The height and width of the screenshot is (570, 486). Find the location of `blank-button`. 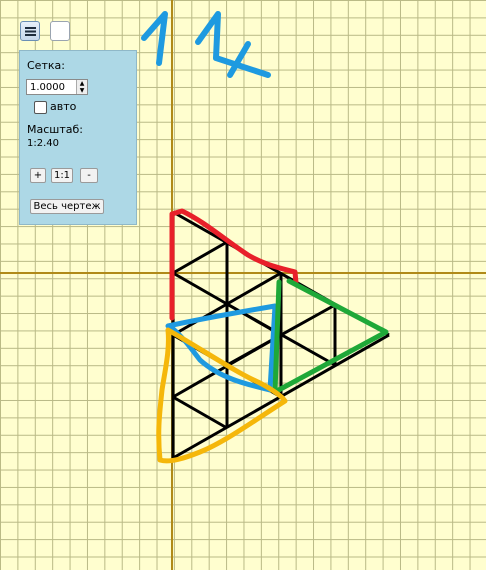

blank-button is located at coordinates (60, 31).